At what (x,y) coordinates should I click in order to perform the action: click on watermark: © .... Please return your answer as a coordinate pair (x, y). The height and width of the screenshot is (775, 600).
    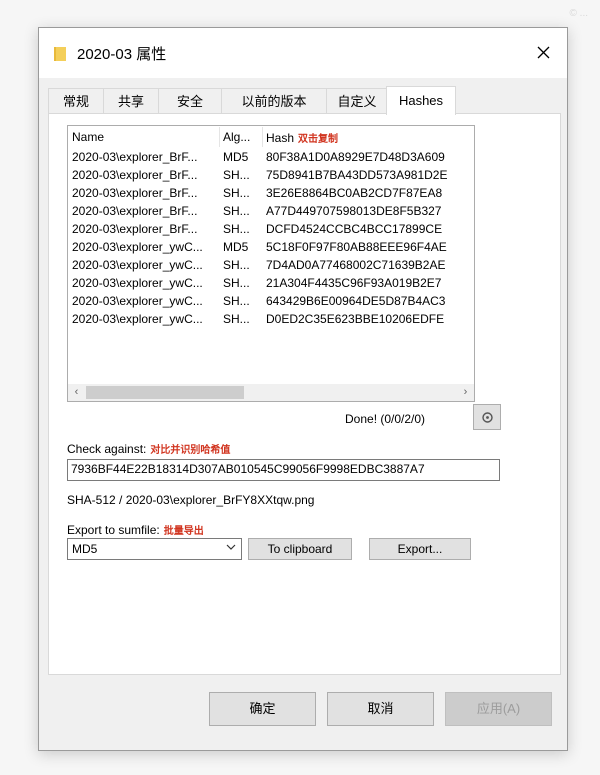
    Looking at the image, I should click on (578, 13).